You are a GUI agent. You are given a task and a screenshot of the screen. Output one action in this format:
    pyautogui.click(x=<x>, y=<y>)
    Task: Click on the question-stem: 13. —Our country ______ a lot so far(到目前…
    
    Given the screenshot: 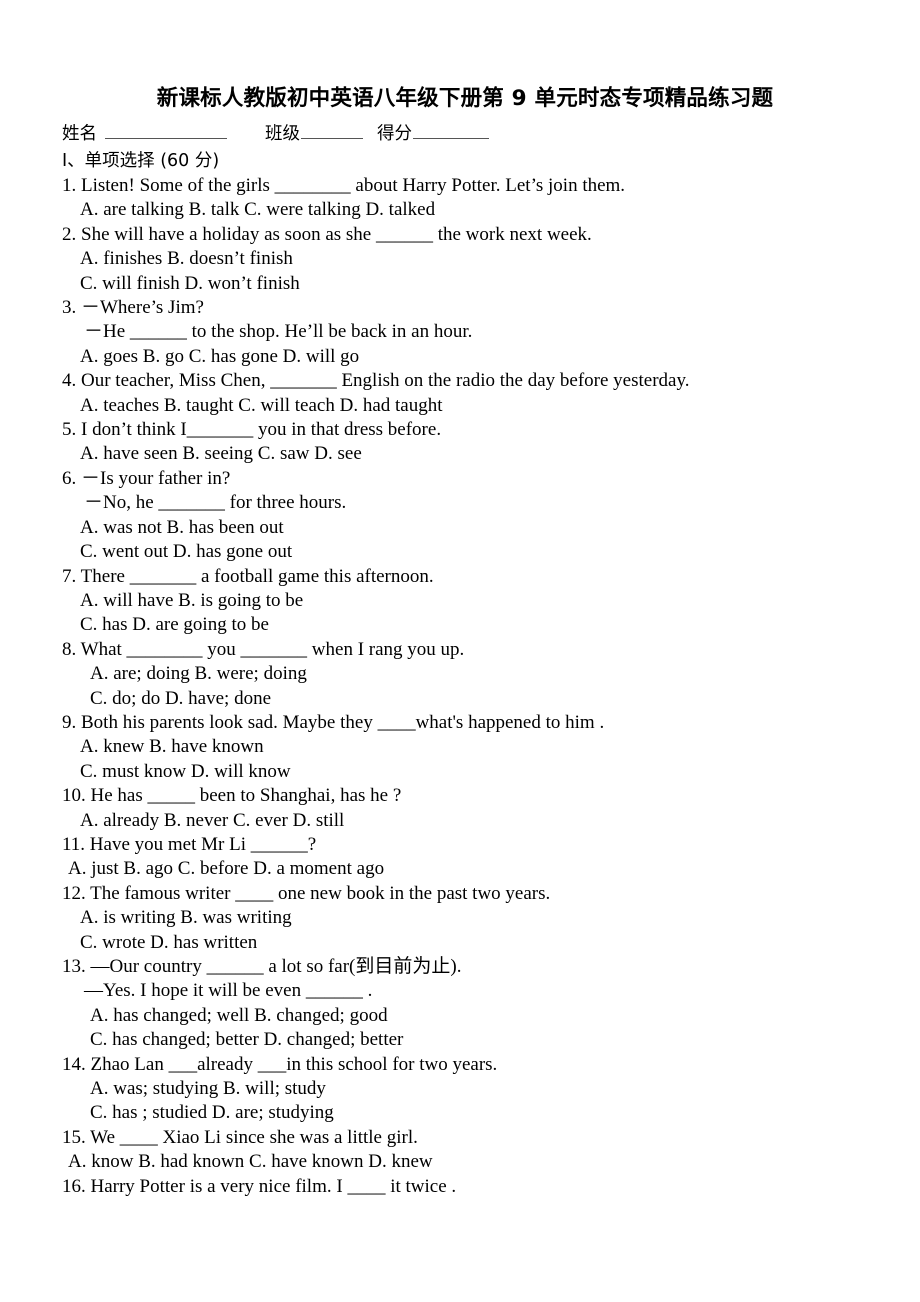 What is the action you would take?
    pyautogui.click(x=262, y=966)
    